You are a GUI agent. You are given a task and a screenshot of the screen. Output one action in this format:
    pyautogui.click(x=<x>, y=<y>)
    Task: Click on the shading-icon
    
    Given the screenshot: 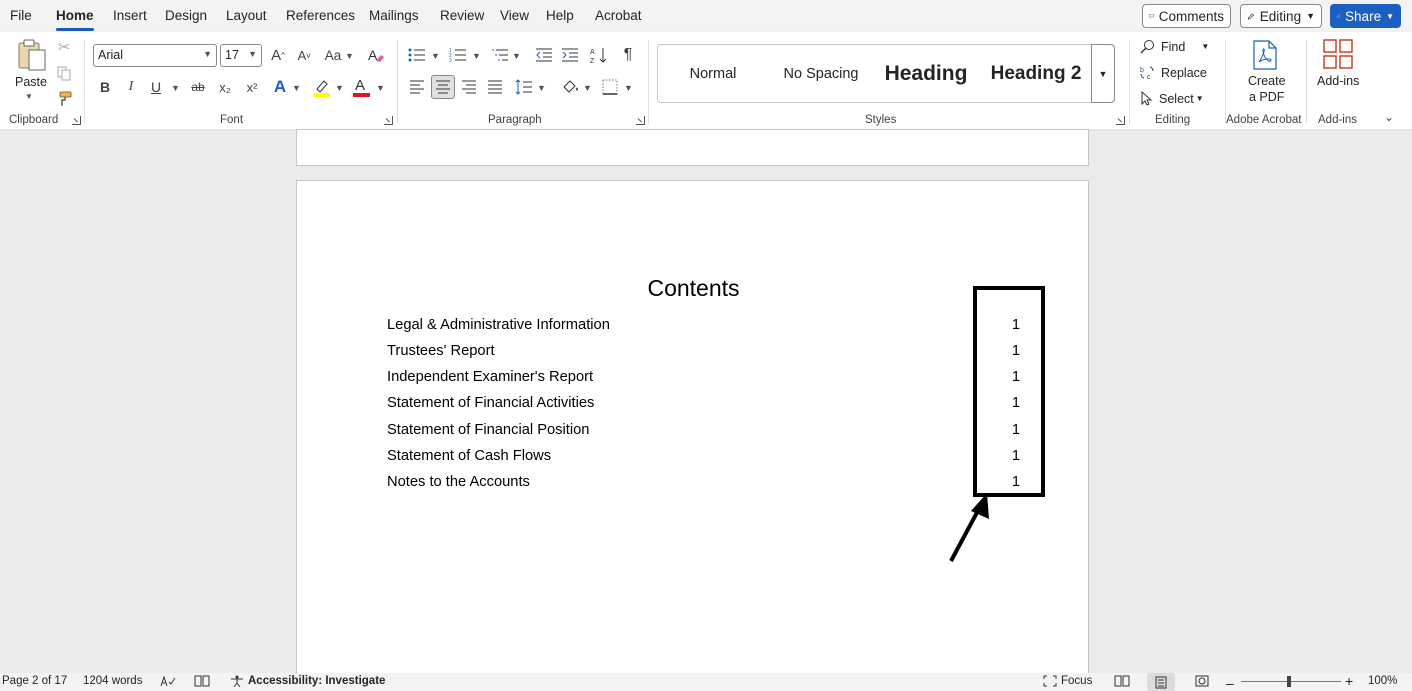 What is the action you would take?
    pyautogui.click(x=570, y=87)
    